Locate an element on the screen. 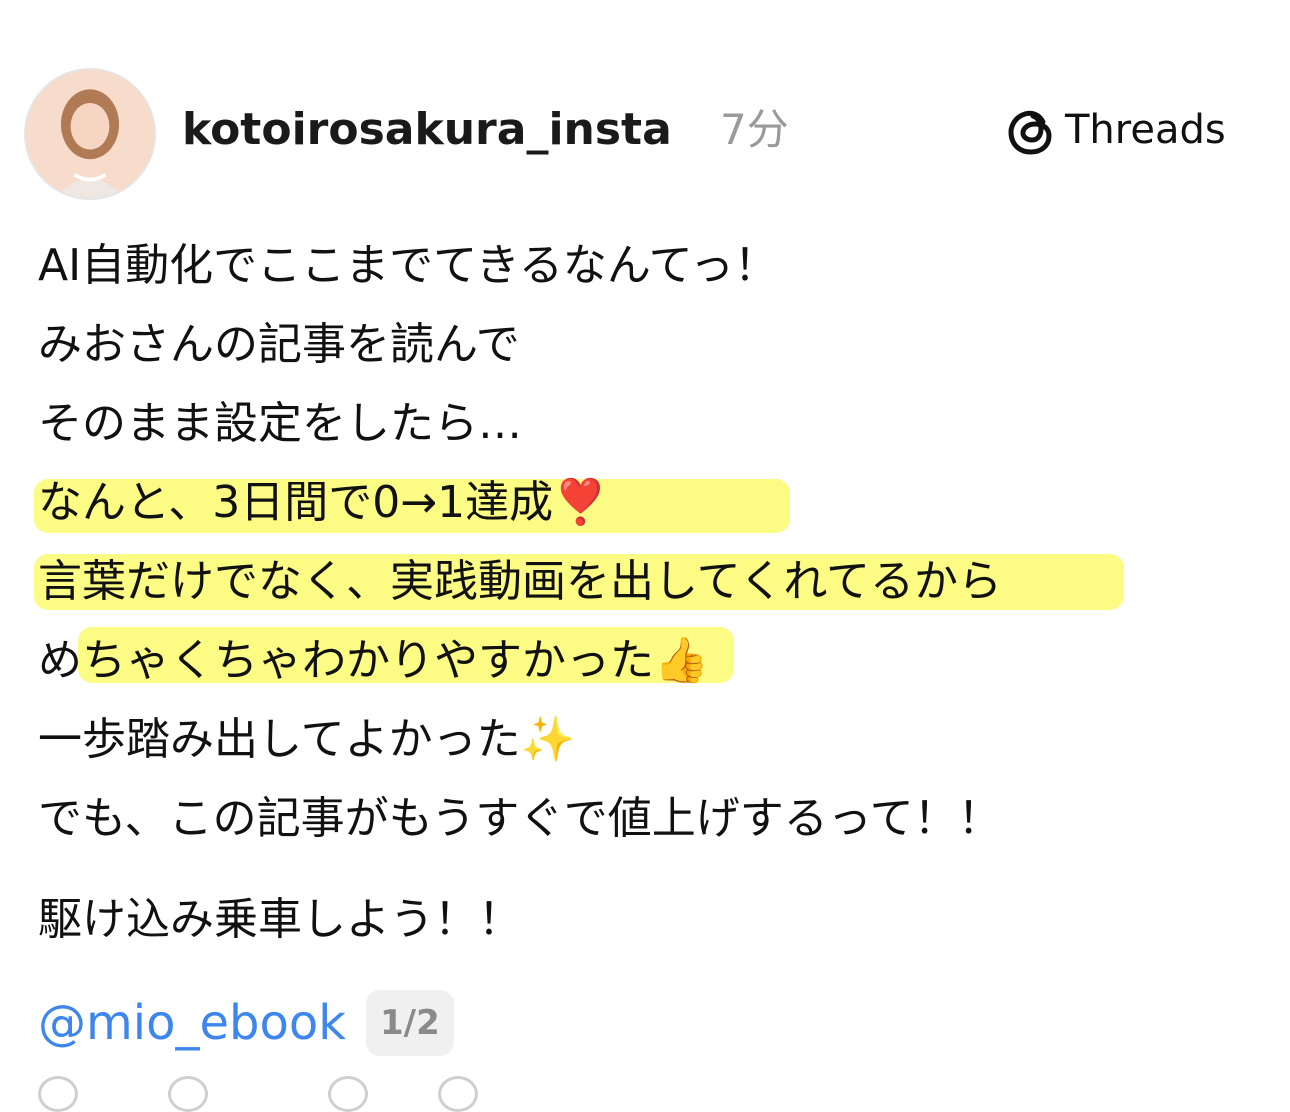  username: kotoirosakura_insta is located at coordinates (427, 130).